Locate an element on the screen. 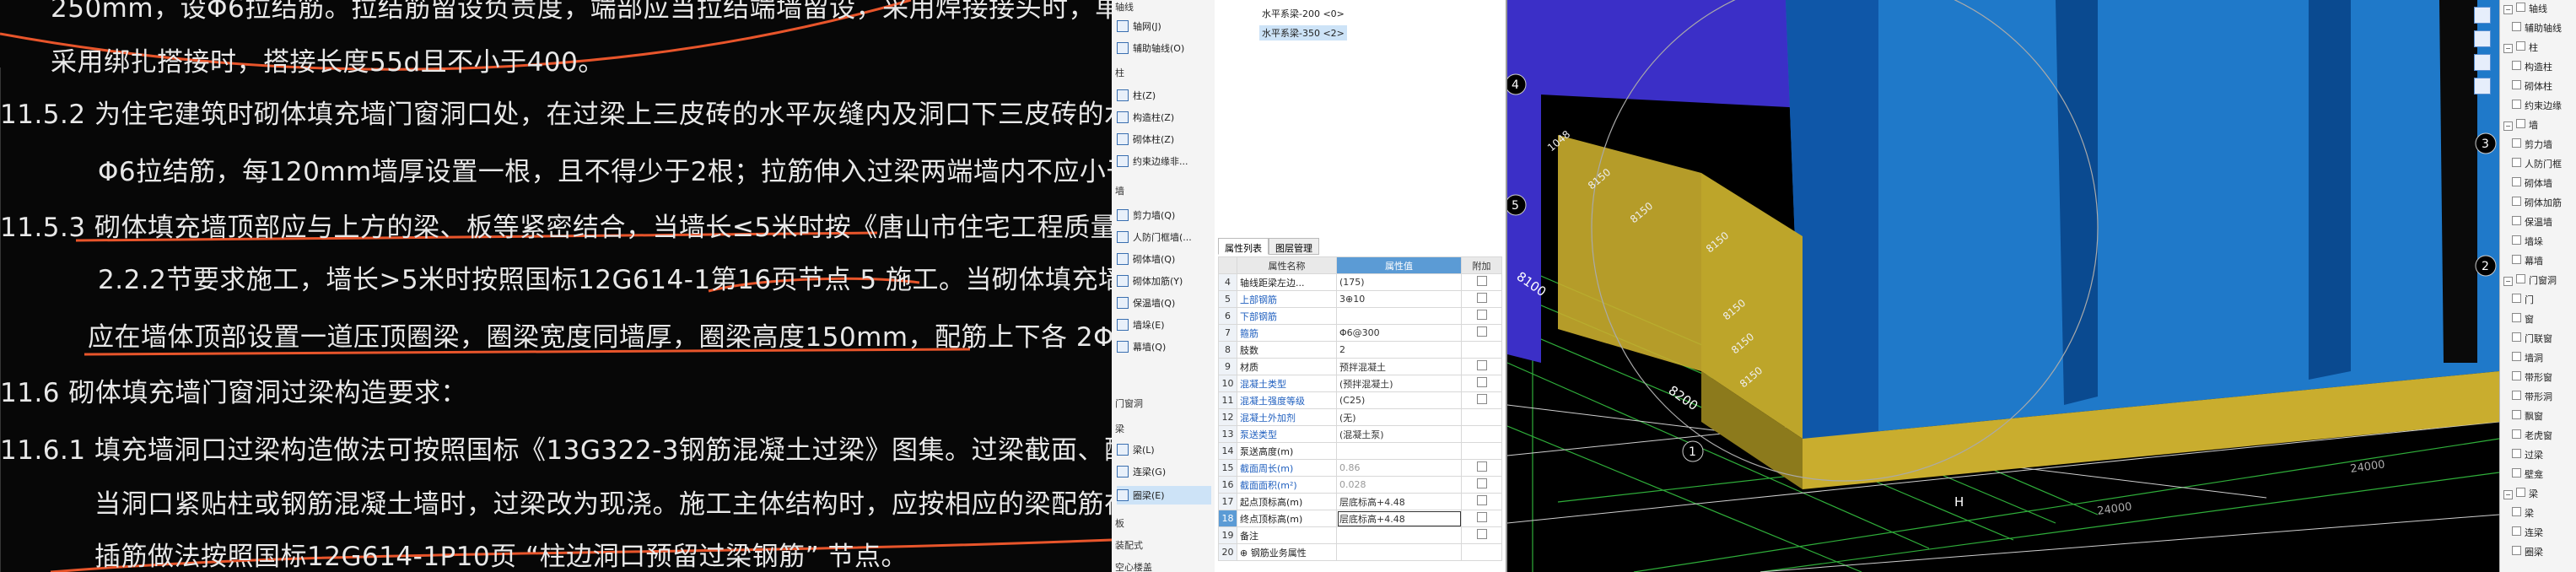 This screenshot has height=572, width=2576. tree-cat-prefab: 装配式 is located at coordinates (1129, 545).